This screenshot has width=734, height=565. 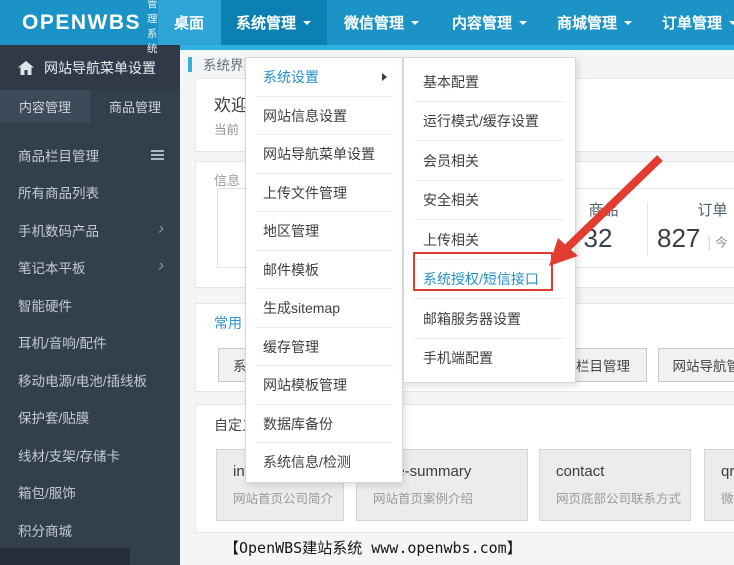 I want to click on dropdown-menu-item: 网站信息设置, so click(x=324, y=116).